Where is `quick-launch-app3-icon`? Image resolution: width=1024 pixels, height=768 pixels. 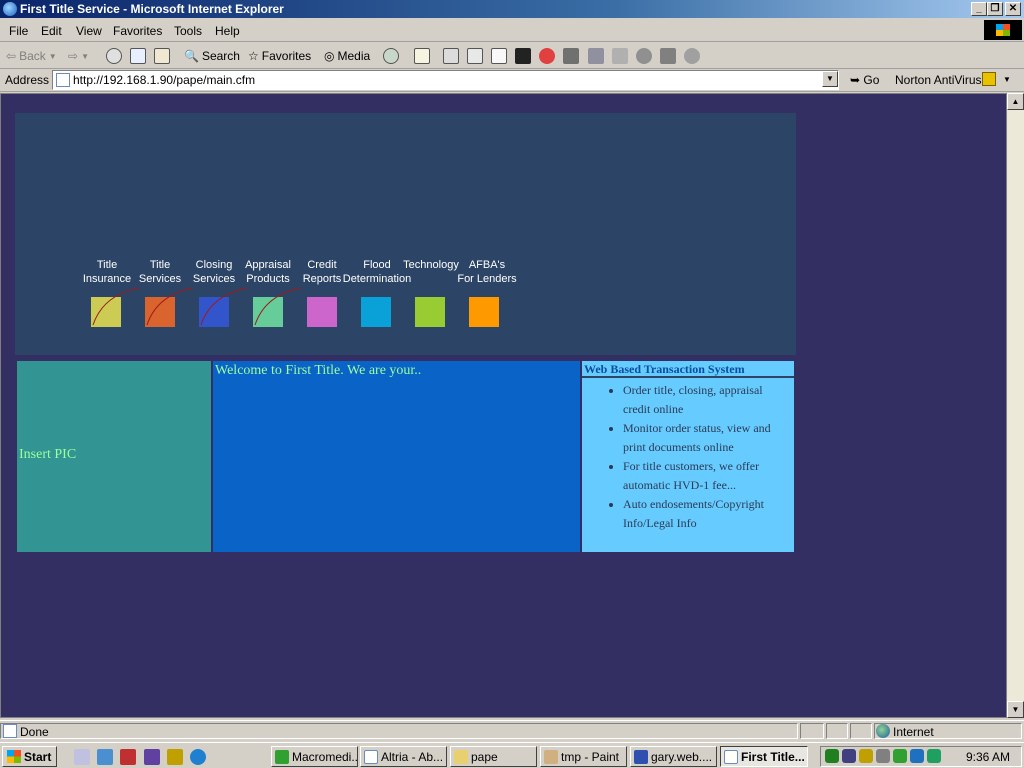 quick-launch-app3-icon is located at coordinates (175, 757).